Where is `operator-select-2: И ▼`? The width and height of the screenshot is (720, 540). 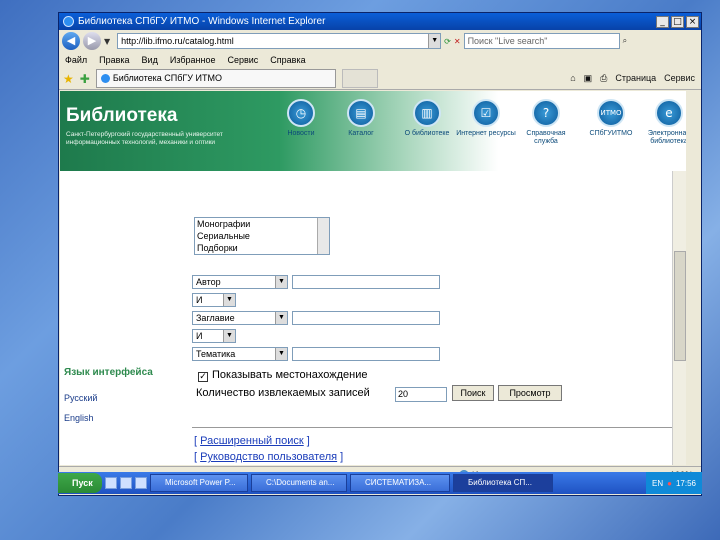
operator-select-2: И ▼ is located at coordinates (214, 336).